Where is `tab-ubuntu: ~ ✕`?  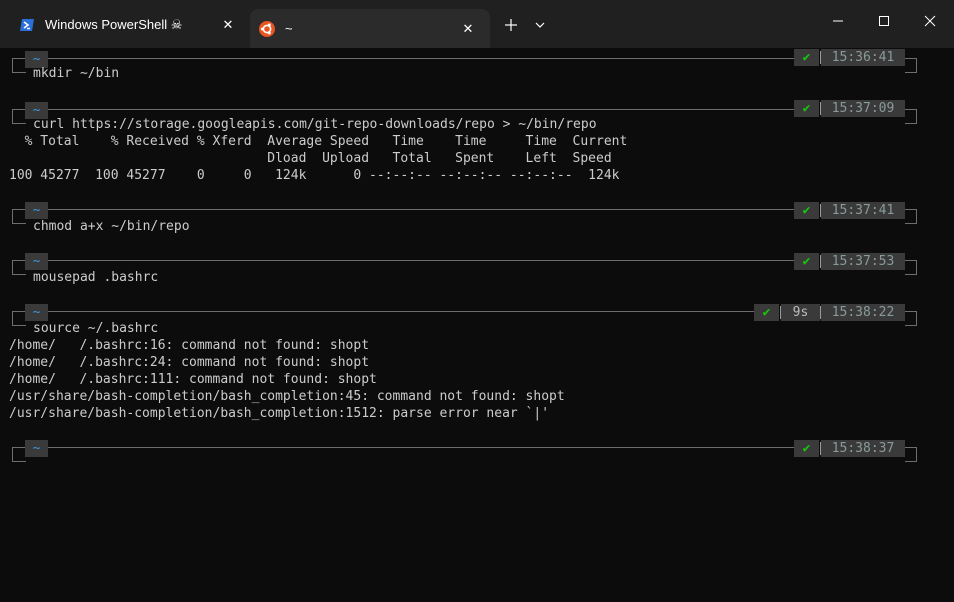 tab-ubuntu: ~ ✕ is located at coordinates (370, 28).